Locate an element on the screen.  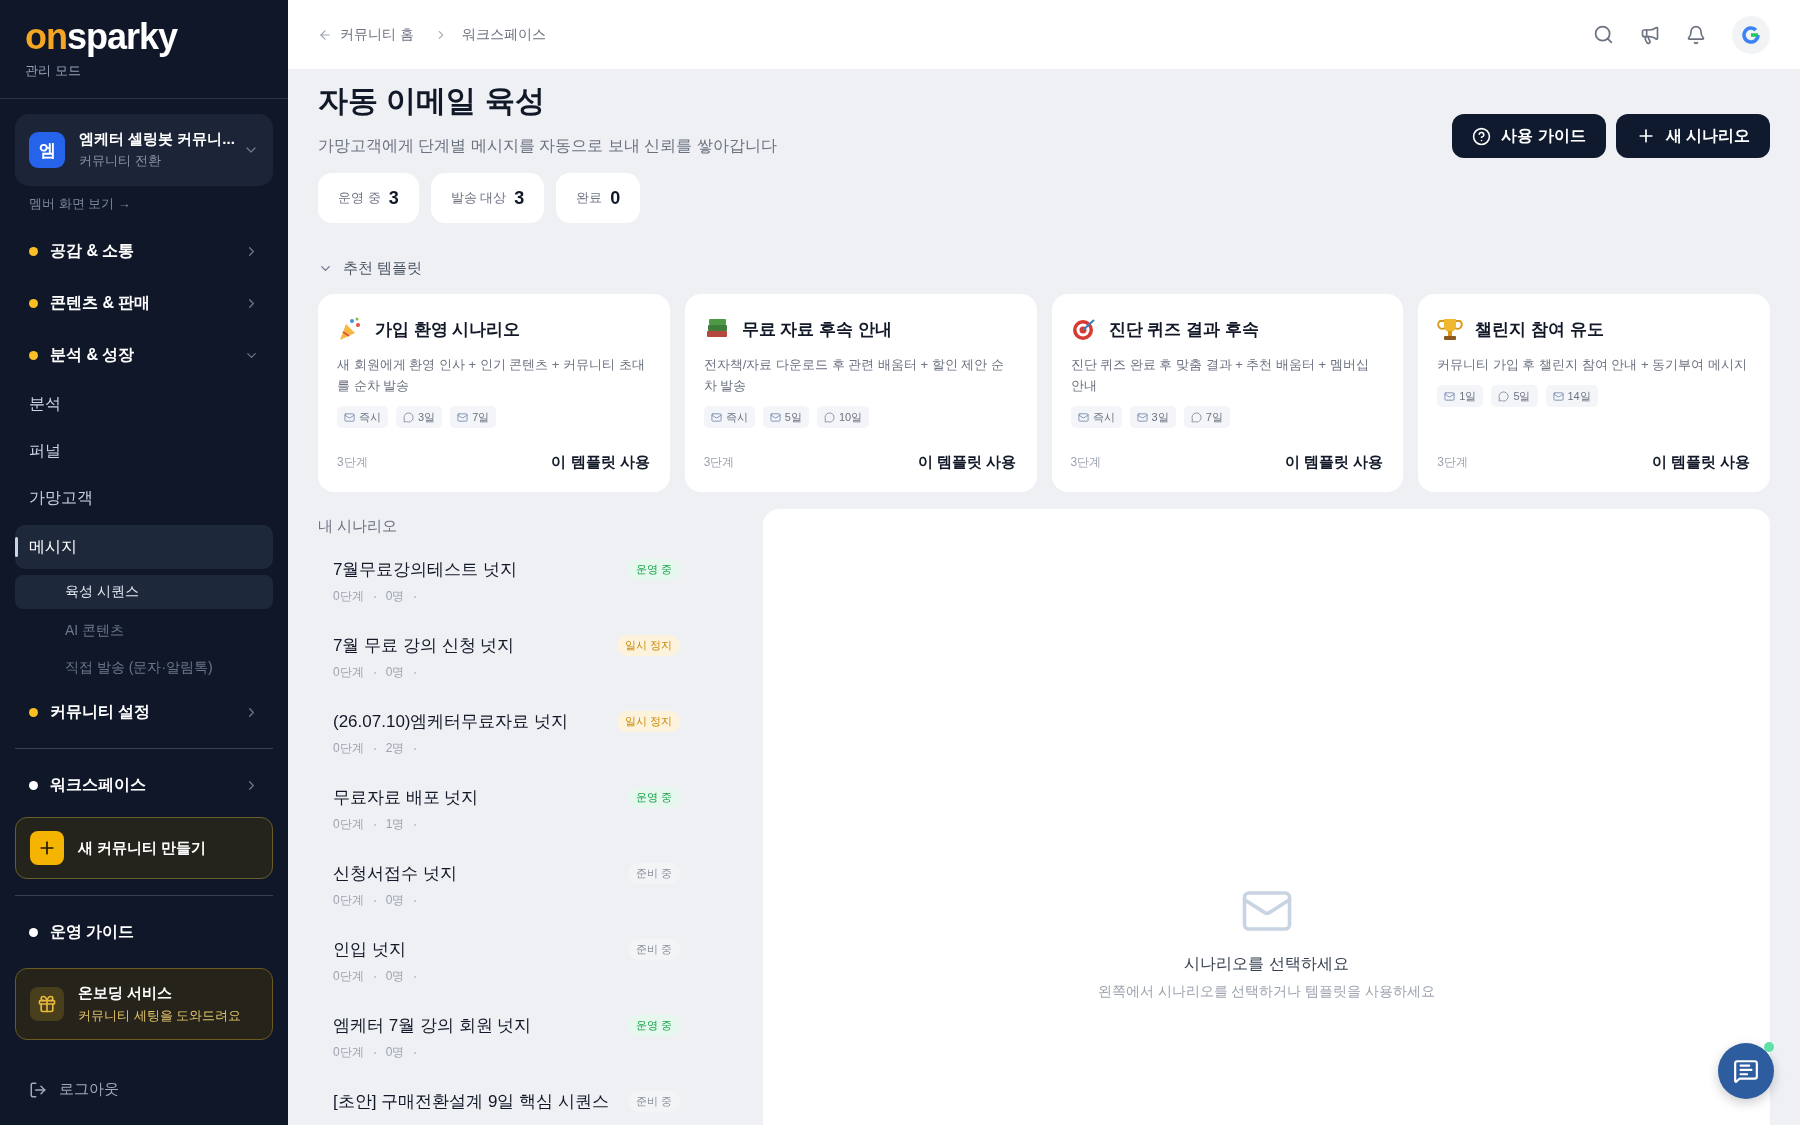
scenario-item: 7월 무료 강의 신청 넛지 일시 정지 0단계 0명 is located at coordinates (499, 672).